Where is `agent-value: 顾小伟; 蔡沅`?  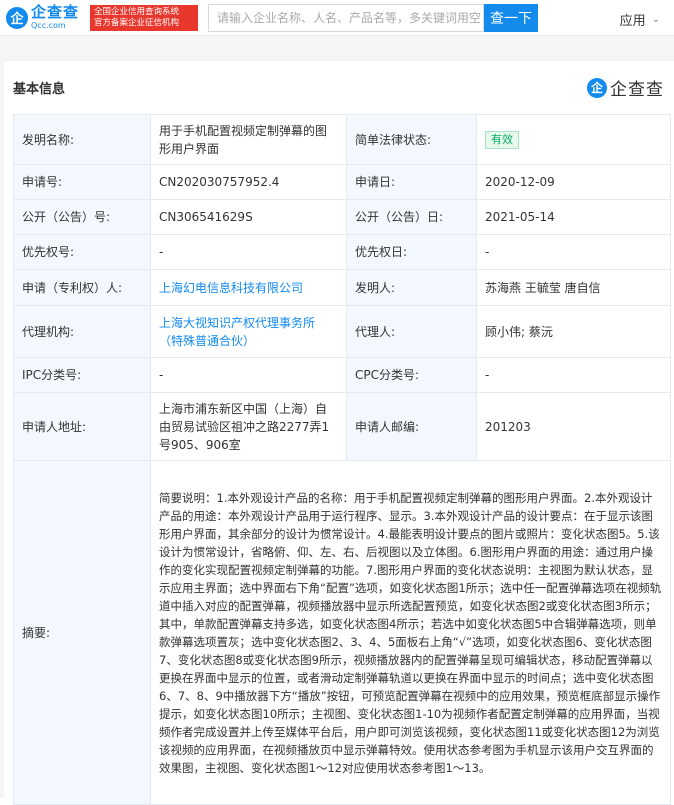
agent-value: 顾小伟; 蔡沅 is located at coordinates (573, 331).